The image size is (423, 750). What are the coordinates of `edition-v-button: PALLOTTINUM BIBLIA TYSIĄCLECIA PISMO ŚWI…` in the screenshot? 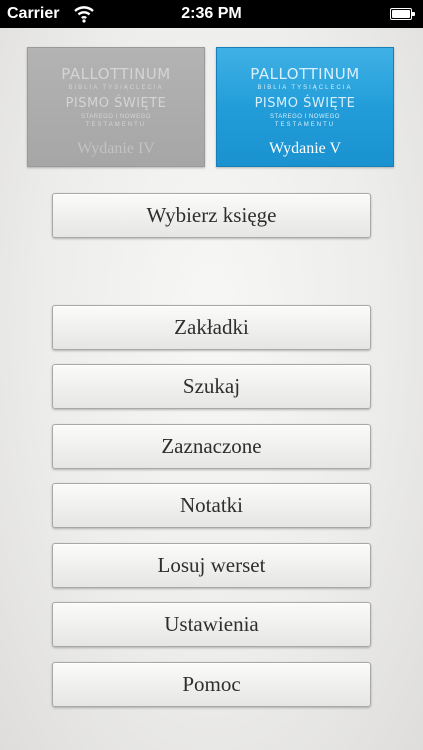 It's located at (305, 107).